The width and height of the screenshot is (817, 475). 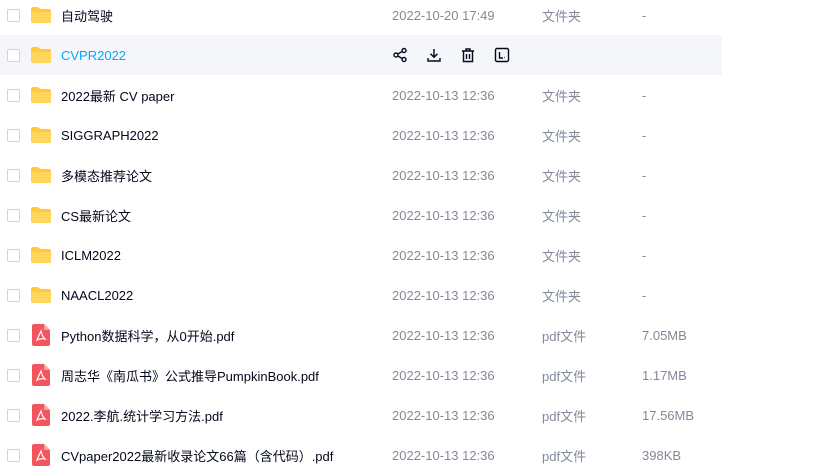 I want to click on file-name: ICLM2022, so click(x=91, y=255).